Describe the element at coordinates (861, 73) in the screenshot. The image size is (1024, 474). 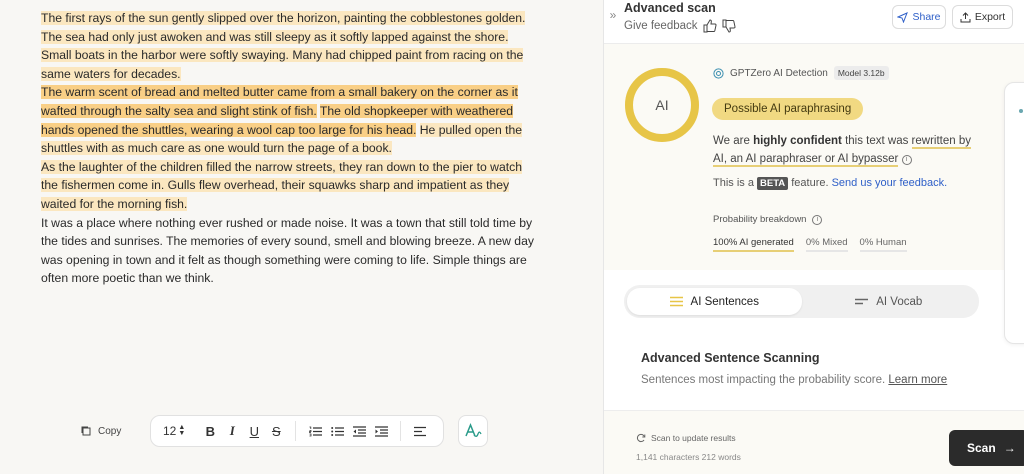
I see `model-badge: Model 3.12b` at that location.